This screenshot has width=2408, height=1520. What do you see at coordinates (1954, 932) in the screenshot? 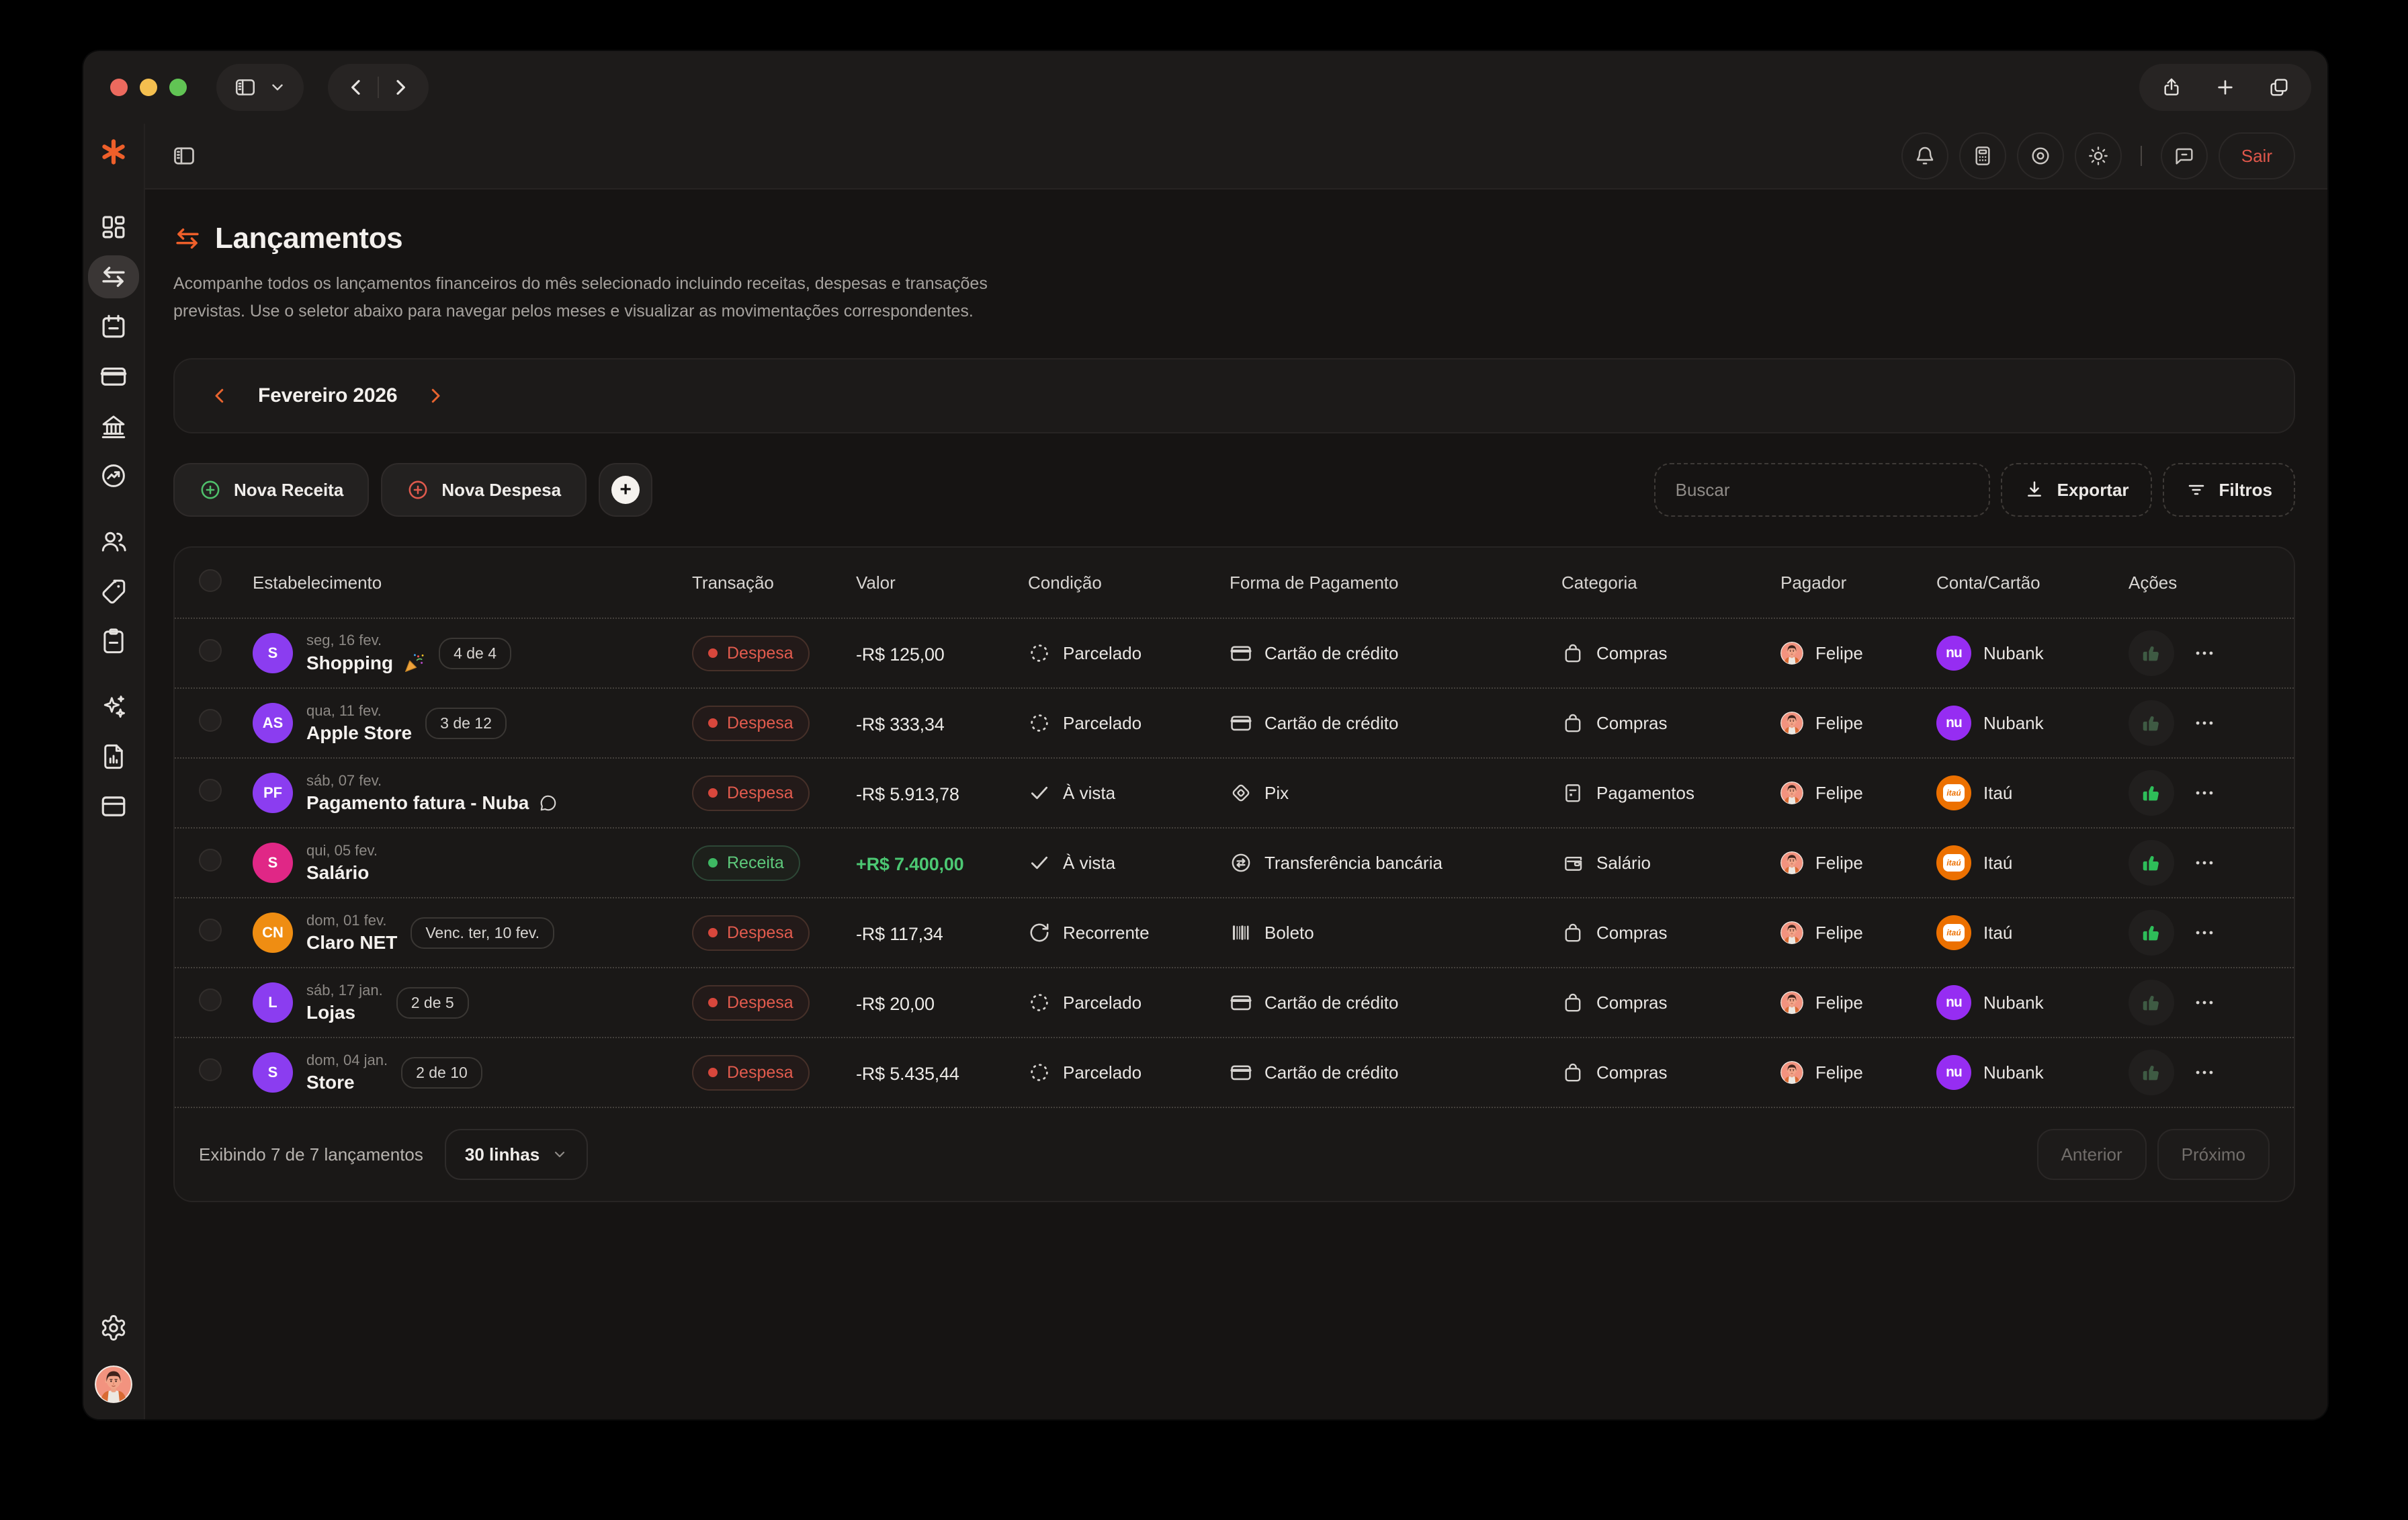
I see `itau-logo-text: itaú` at bounding box center [1954, 932].